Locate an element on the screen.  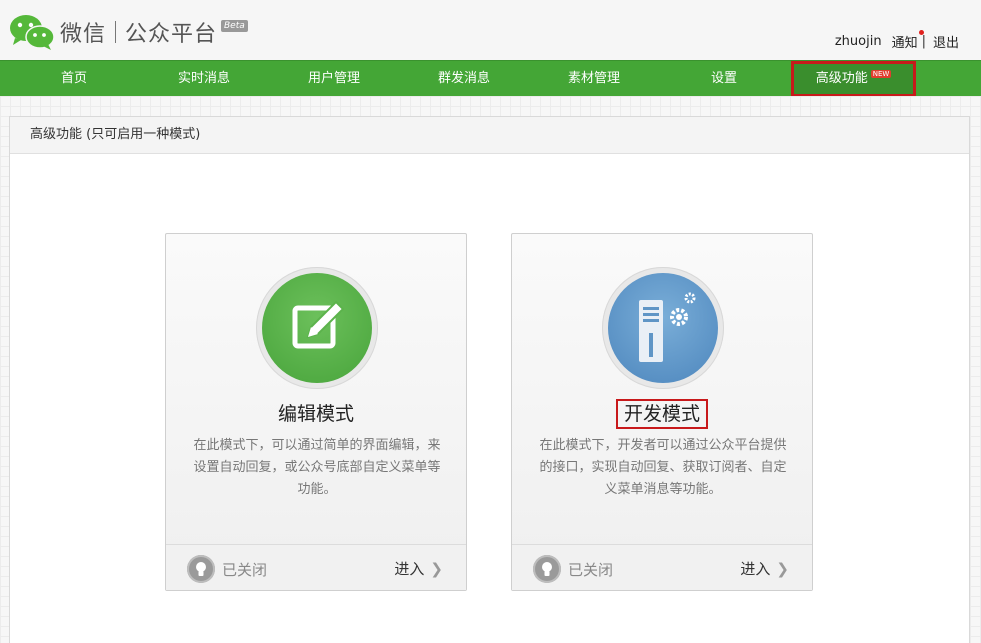
edit-mode-status: 已关闭 is located at coordinates (227, 569).